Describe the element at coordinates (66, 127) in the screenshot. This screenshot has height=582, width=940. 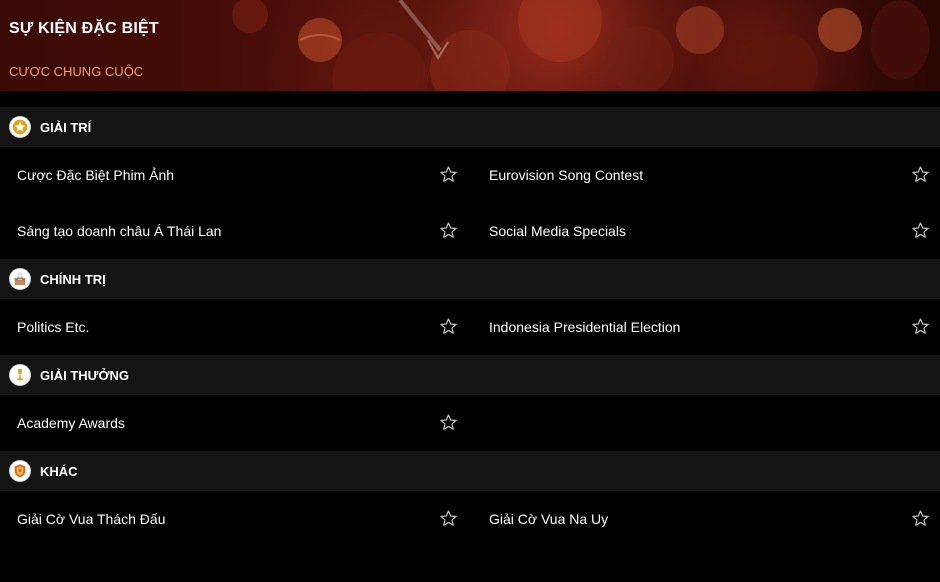
I see `section-label: GIẢI TRÍ` at that location.